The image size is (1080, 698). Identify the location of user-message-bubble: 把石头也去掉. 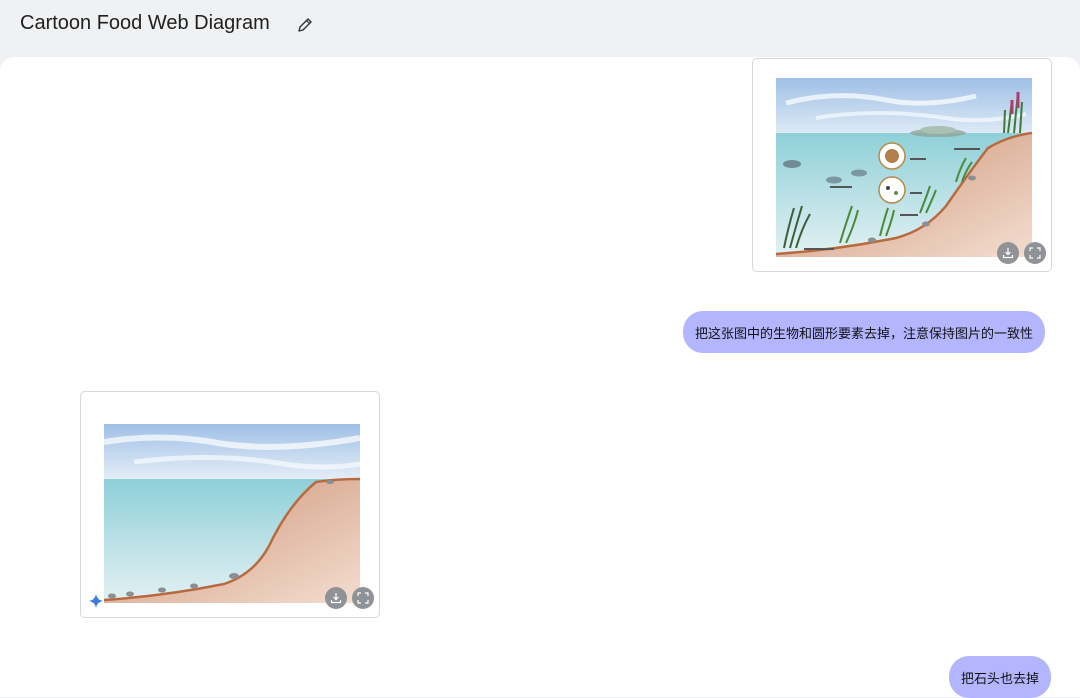
(1000, 677).